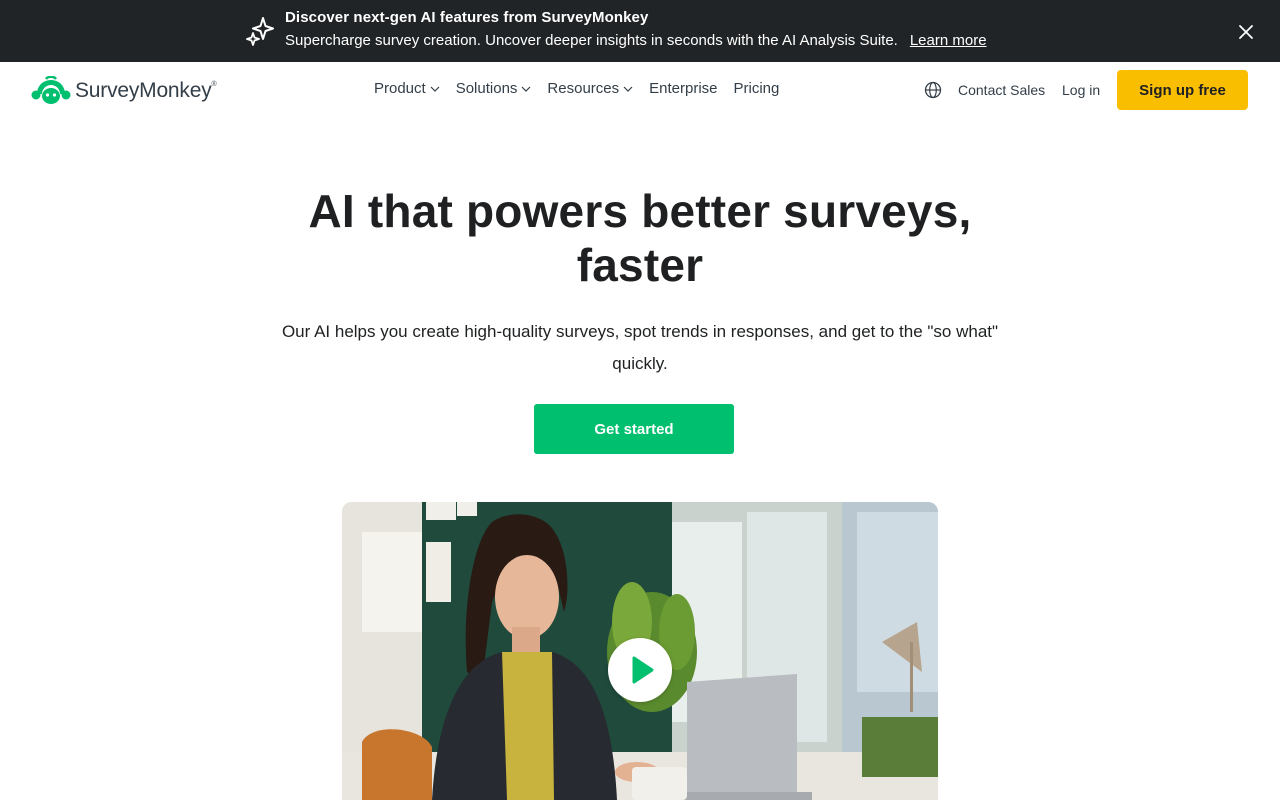 Image resolution: width=1280 pixels, height=800 pixels. I want to click on login-link: Log in, so click(1081, 90).